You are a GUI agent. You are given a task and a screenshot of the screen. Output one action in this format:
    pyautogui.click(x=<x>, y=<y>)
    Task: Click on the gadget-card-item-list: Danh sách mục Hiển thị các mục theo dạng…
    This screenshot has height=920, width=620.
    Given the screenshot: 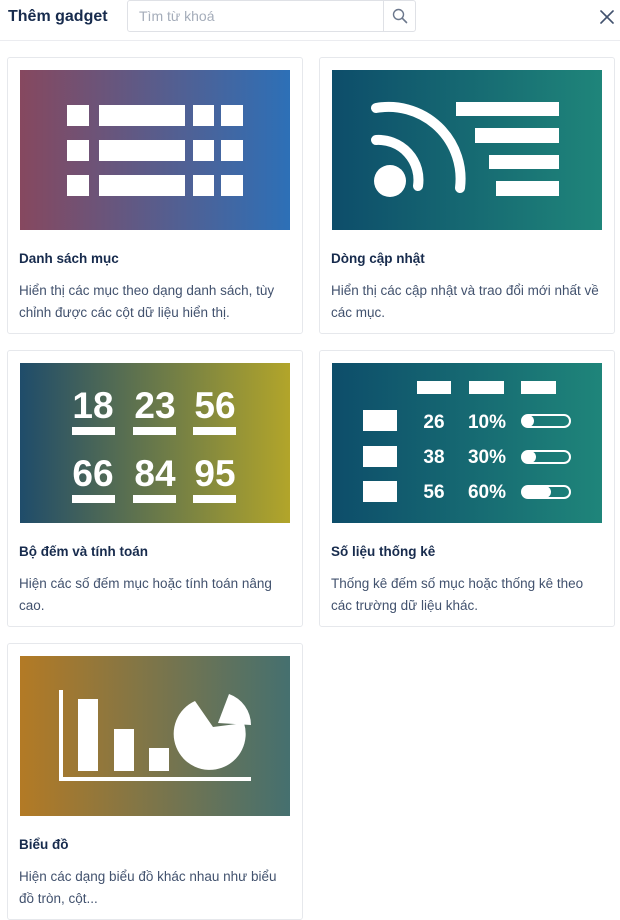 What is the action you would take?
    pyautogui.click(x=155, y=195)
    